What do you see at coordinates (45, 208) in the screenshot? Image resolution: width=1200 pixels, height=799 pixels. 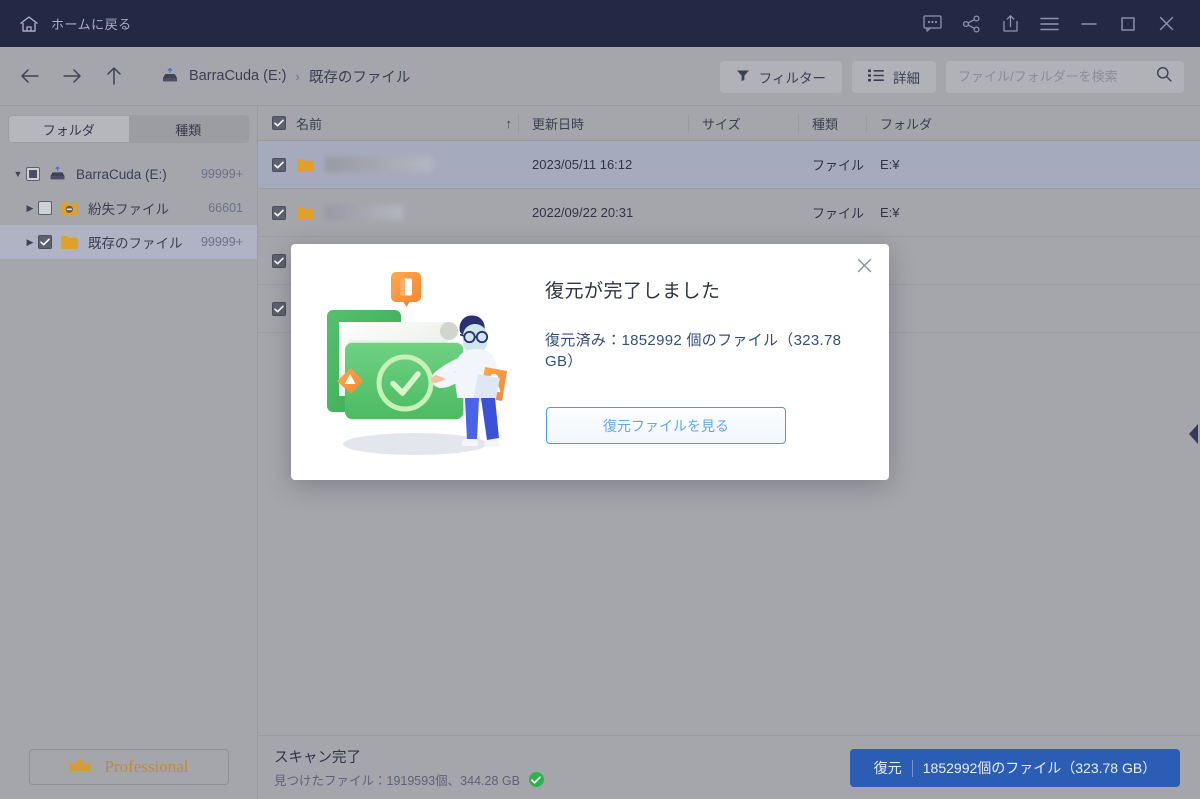 I see `tree-checkbox-lost-files` at bounding box center [45, 208].